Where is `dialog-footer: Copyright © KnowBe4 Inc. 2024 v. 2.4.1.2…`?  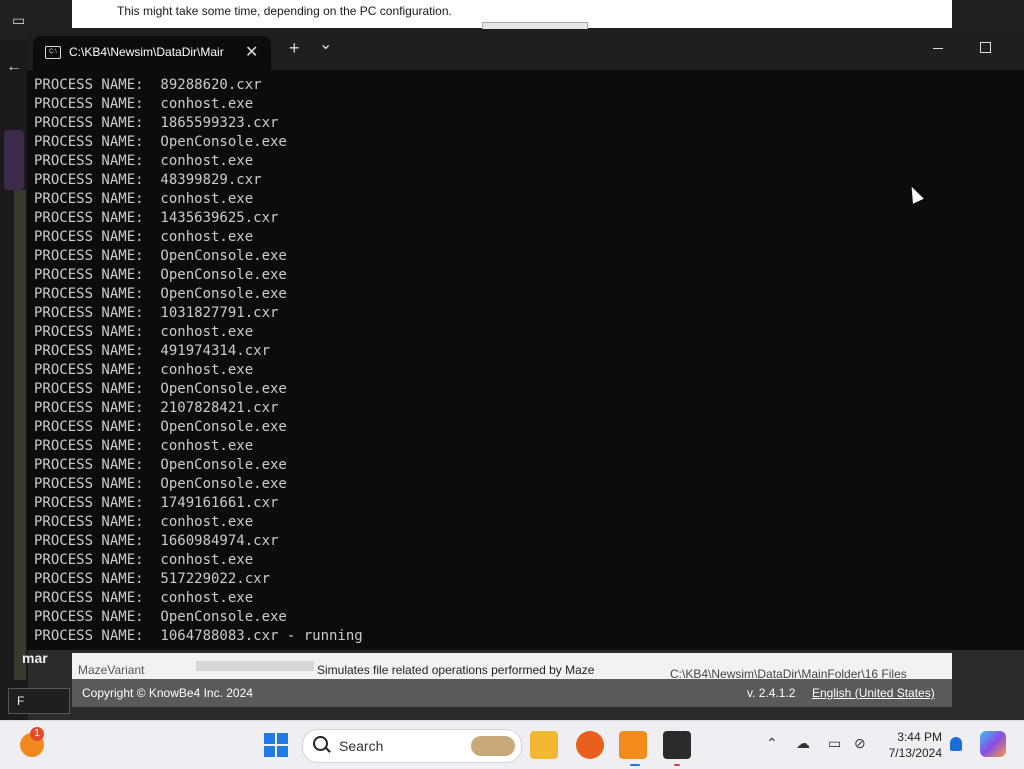 dialog-footer: Copyright © KnowBe4 Inc. 2024 v. 2.4.1.2… is located at coordinates (512, 693).